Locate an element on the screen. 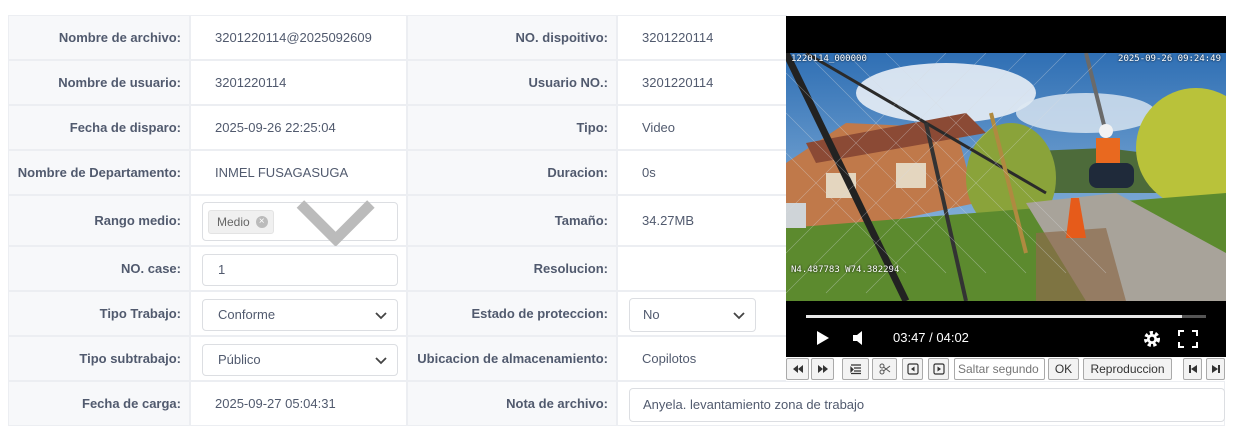  field-label: NO. case: is located at coordinates (151, 268).